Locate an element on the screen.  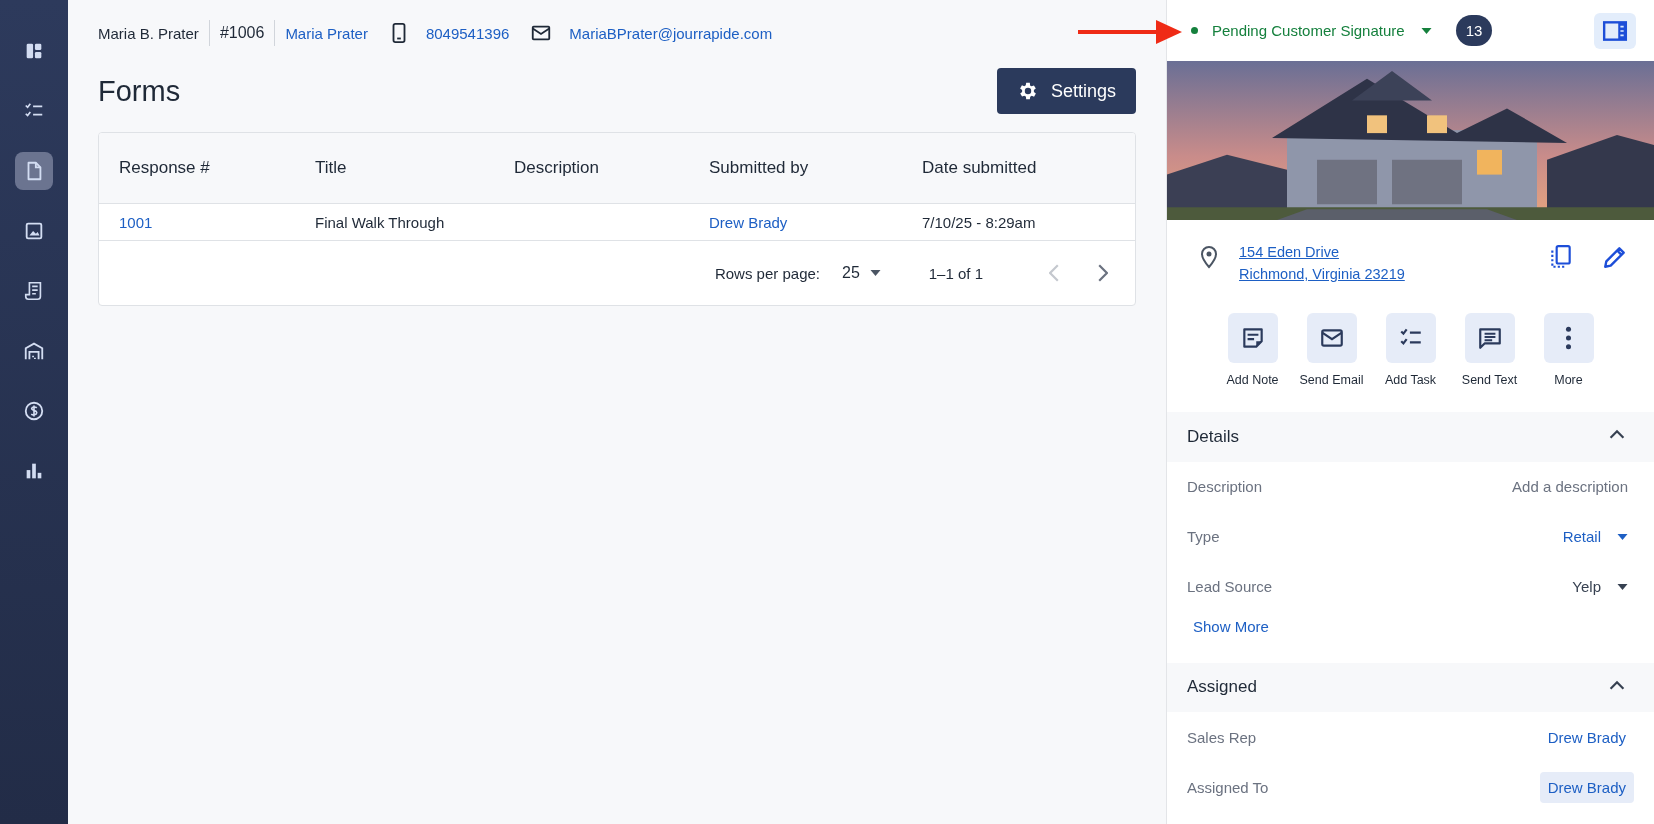
status-dot is located at coordinates (1194, 31).